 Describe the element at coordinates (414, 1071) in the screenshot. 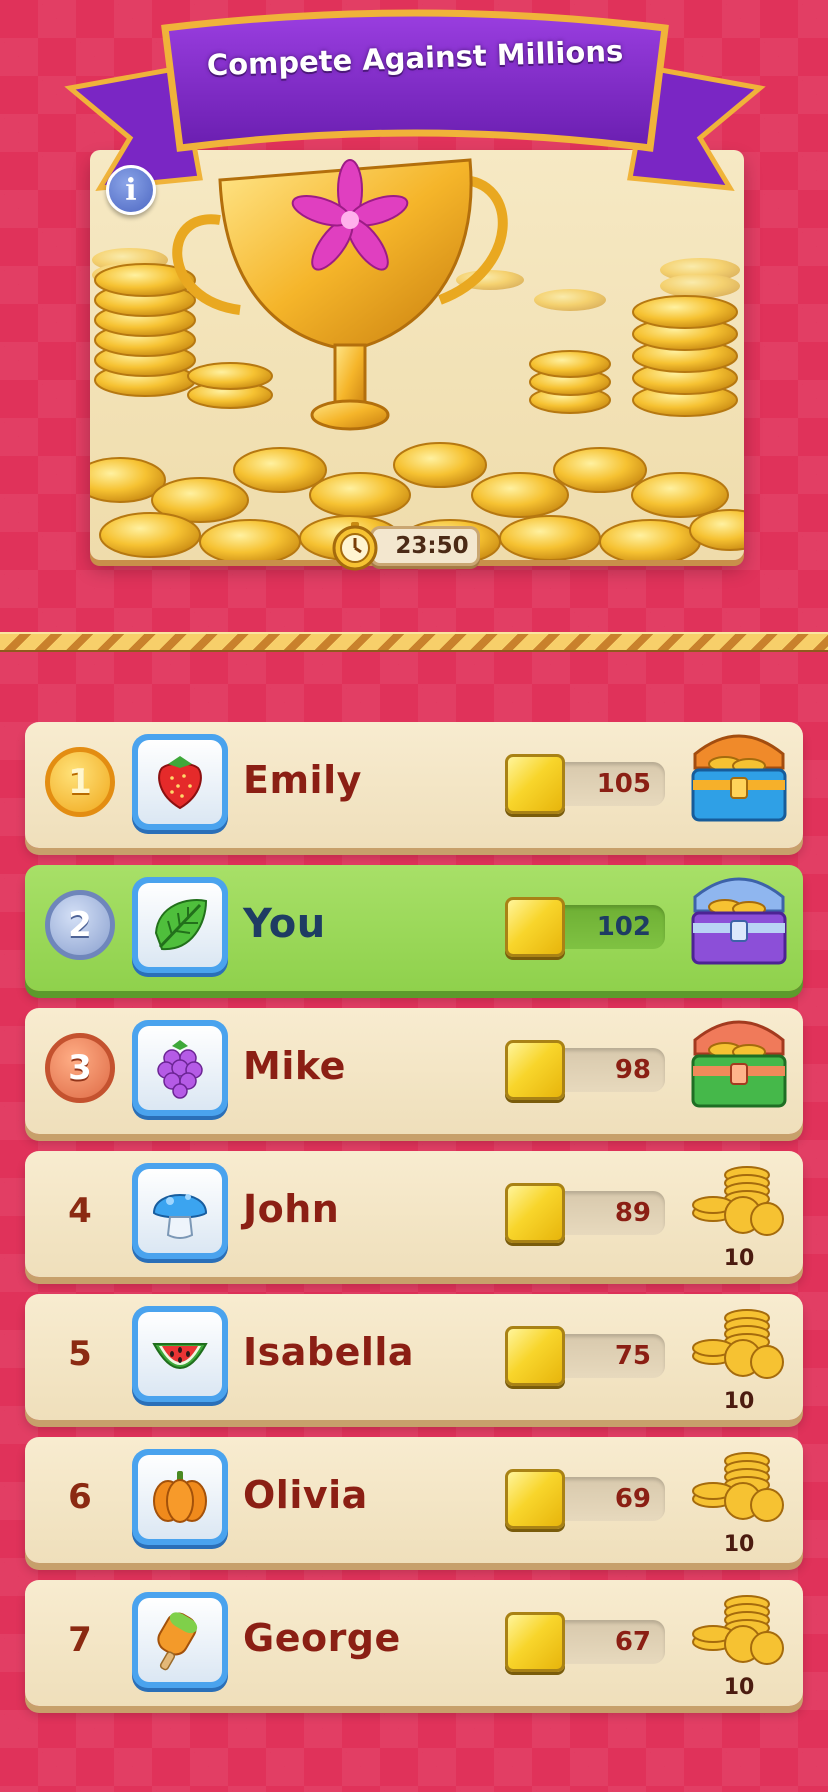

I see `leaderboard-row: 3 Mike 98` at that location.